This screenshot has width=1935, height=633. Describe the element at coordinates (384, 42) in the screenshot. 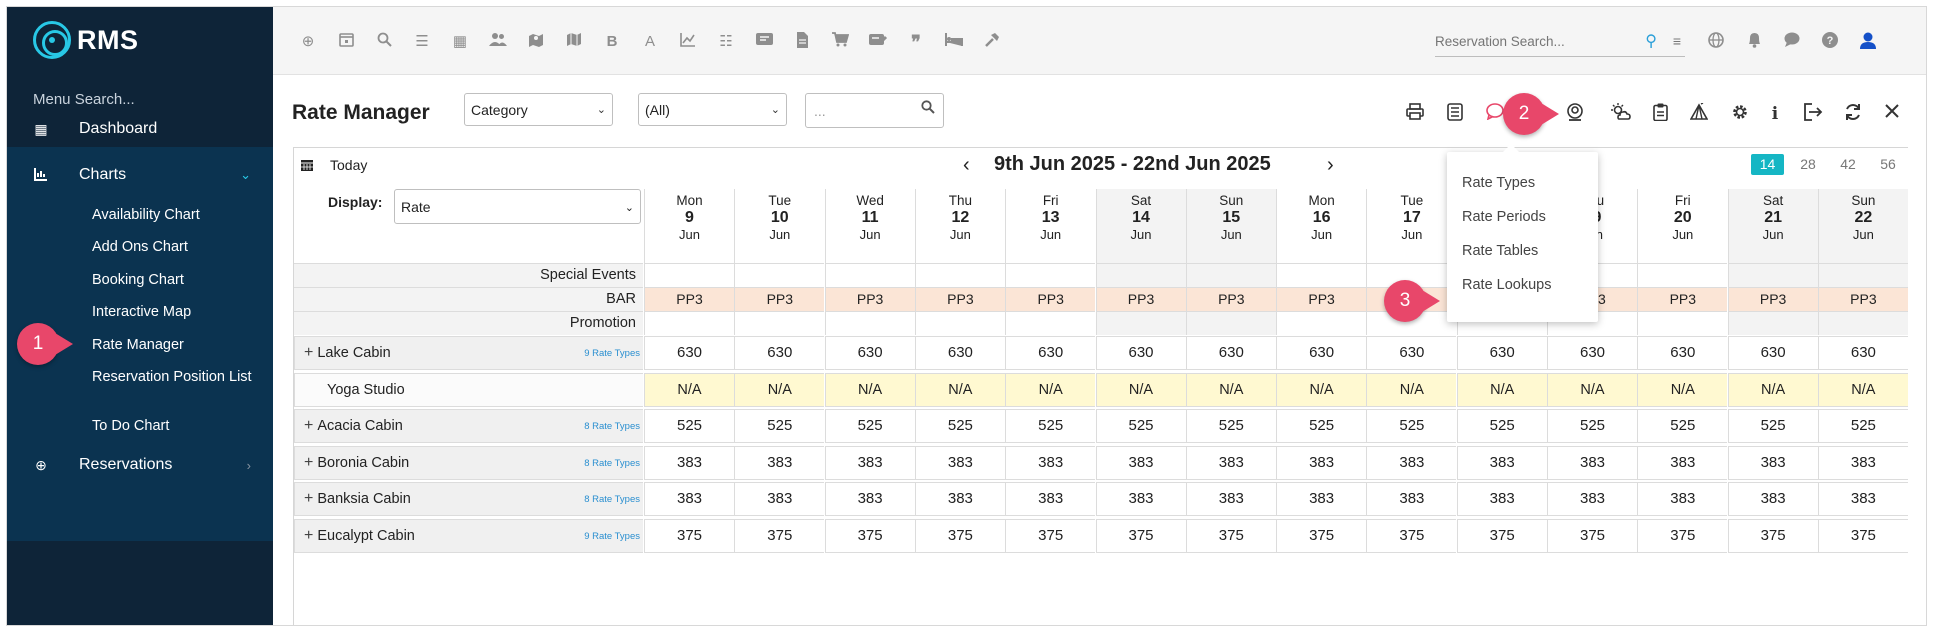

I see `search-icon` at that location.